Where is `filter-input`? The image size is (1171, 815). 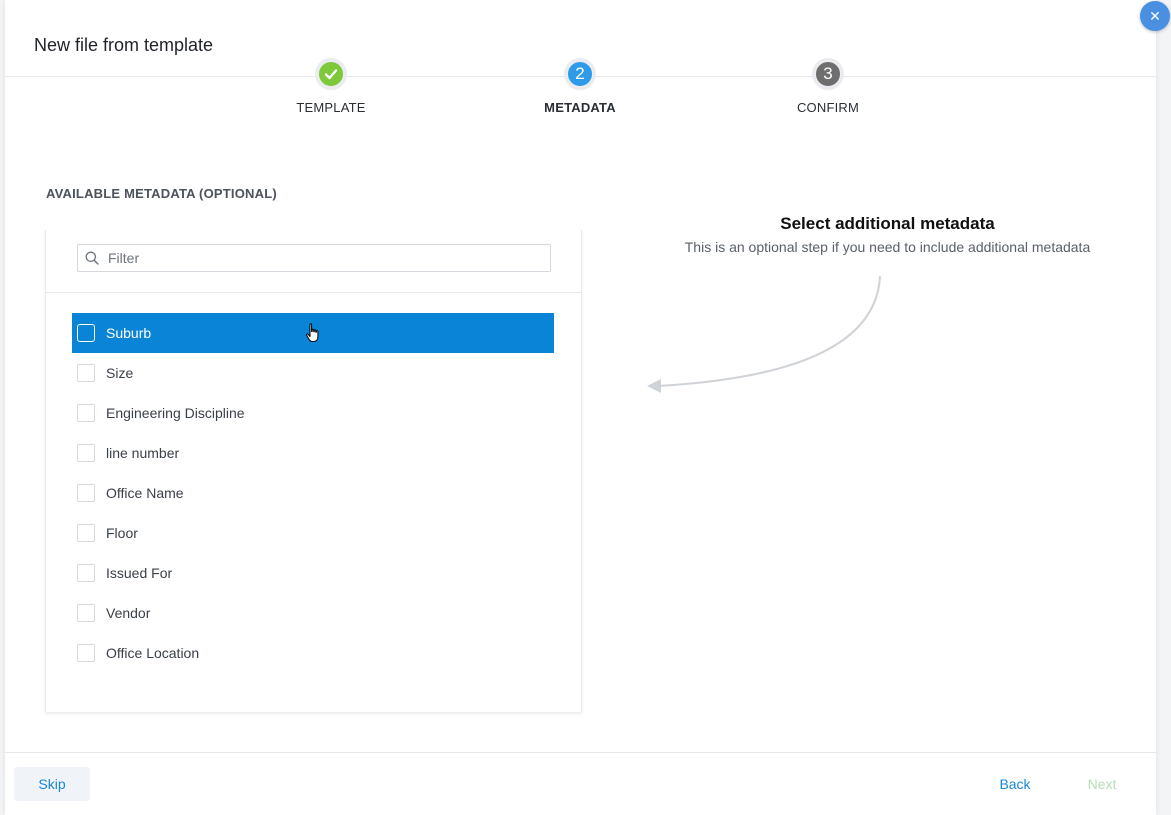
filter-input is located at coordinates (323, 258).